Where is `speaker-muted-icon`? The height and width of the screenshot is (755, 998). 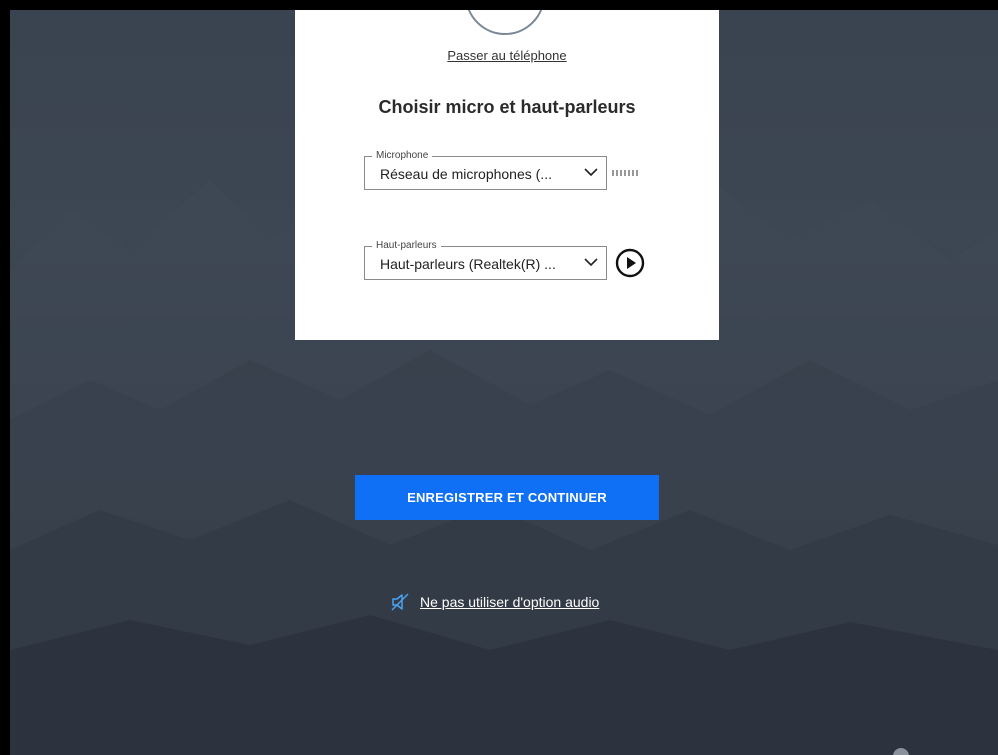
speaker-muted-icon is located at coordinates (400, 602).